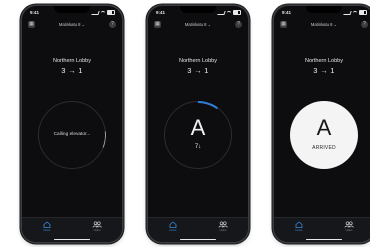 The width and height of the screenshot is (370, 247). Describe the element at coordinates (324, 148) in the screenshot. I see `arrived-status: ARRIVED` at that location.